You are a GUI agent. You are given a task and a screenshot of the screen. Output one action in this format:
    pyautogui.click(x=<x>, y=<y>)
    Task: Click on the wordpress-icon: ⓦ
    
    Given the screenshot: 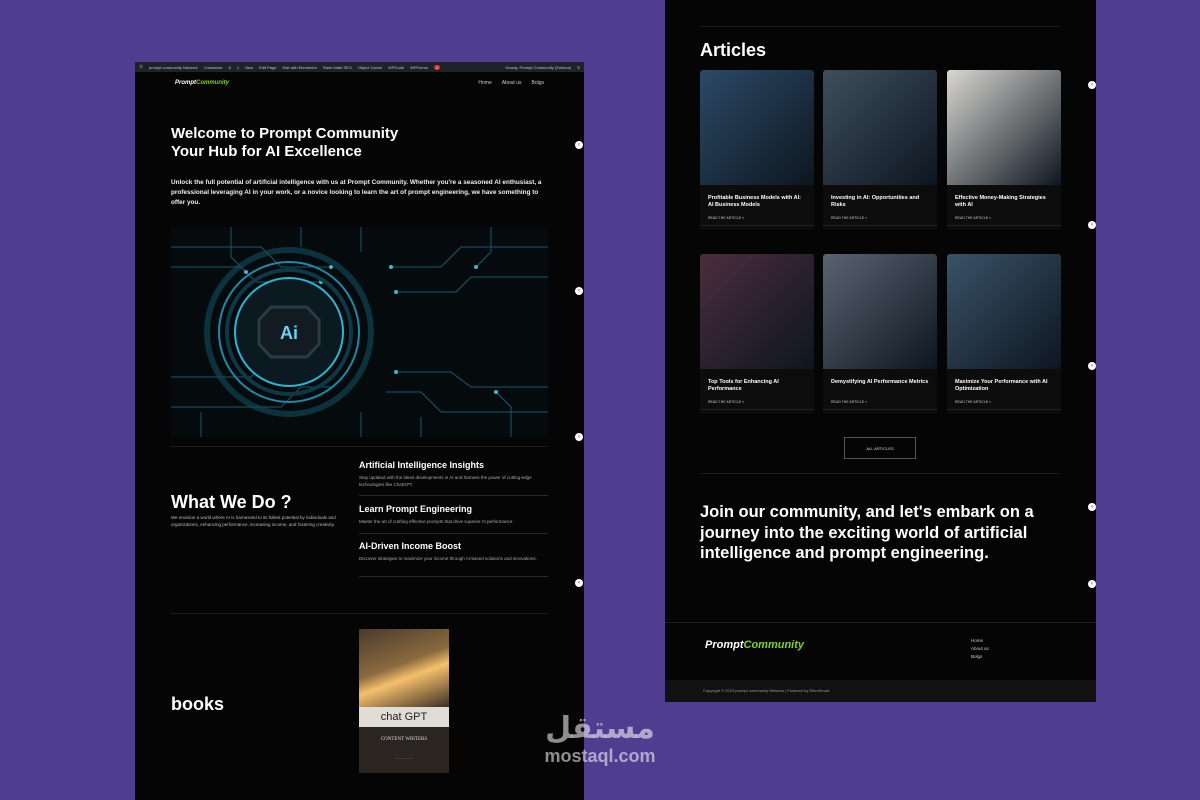 What is the action you would take?
    pyautogui.click(x=141, y=67)
    